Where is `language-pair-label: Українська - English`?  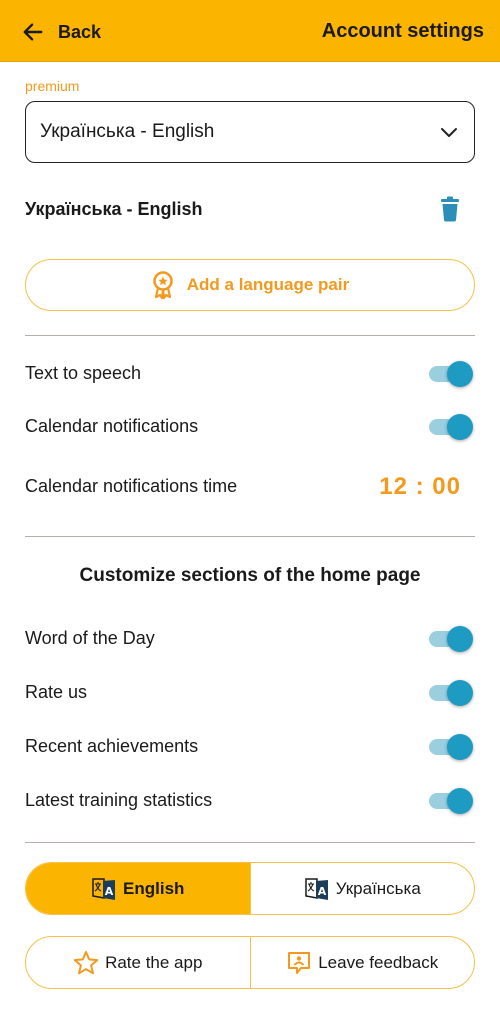
language-pair-label: Українська - English is located at coordinates (114, 208).